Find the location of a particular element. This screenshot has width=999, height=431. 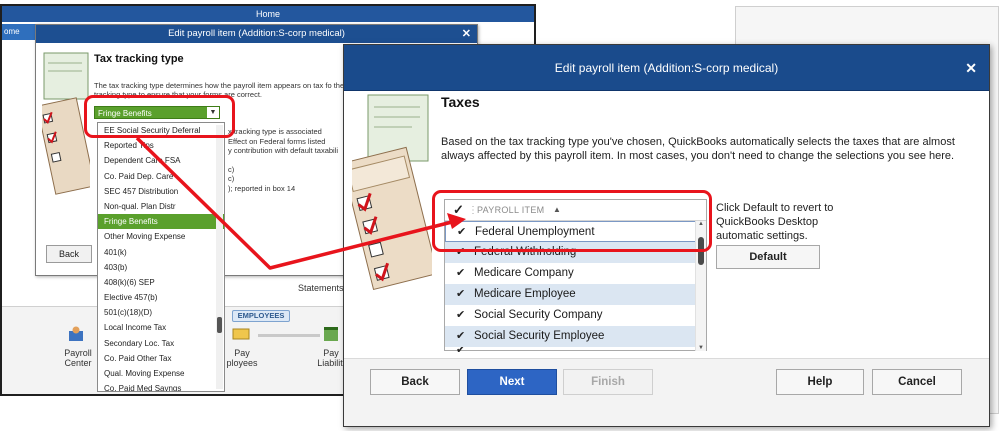

workflow-connector-line is located at coordinates (289, 335).